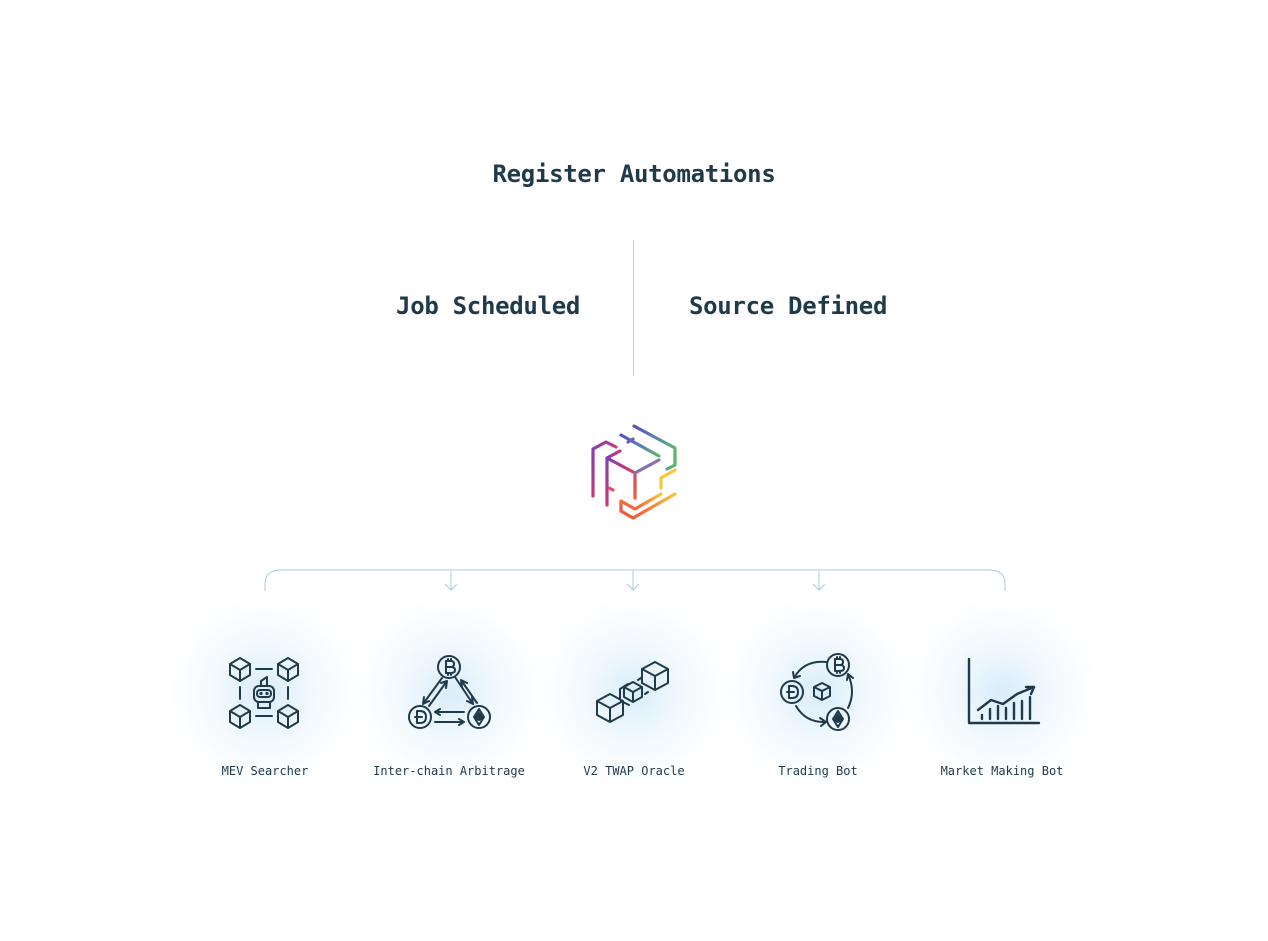  Describe the element at coordinates (265, 771) in the screenshot. I see `use-case-label: MEV Searcher` at that location.